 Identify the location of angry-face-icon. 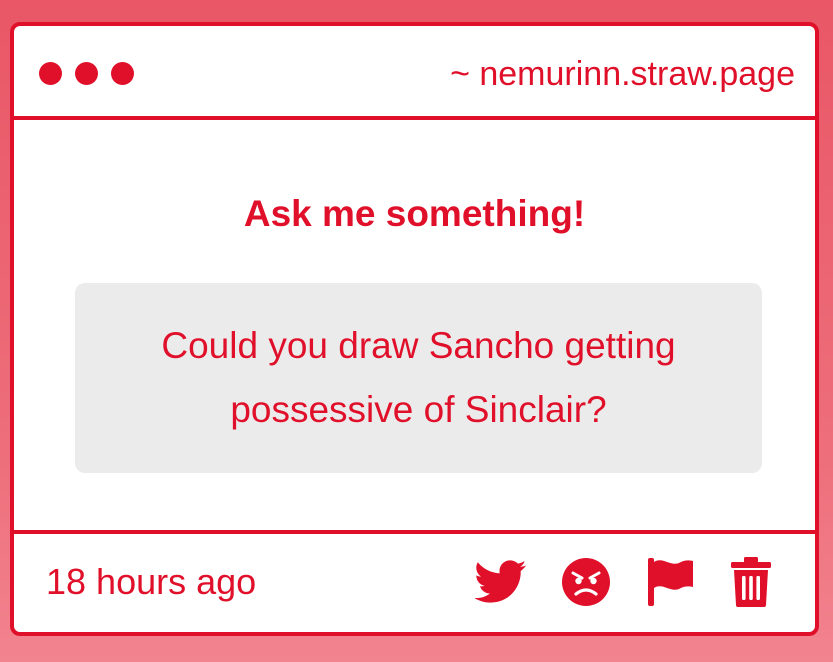
(586, 582).